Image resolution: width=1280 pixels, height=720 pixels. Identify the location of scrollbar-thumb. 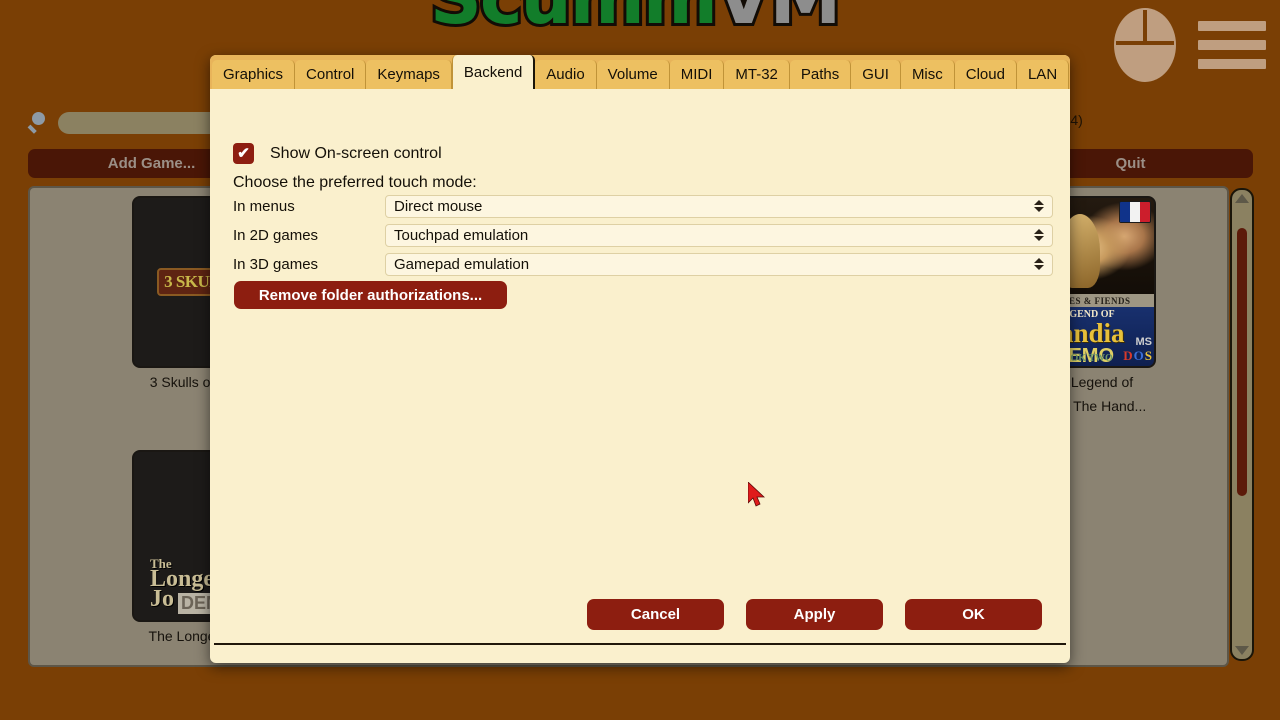
(1242, 362).